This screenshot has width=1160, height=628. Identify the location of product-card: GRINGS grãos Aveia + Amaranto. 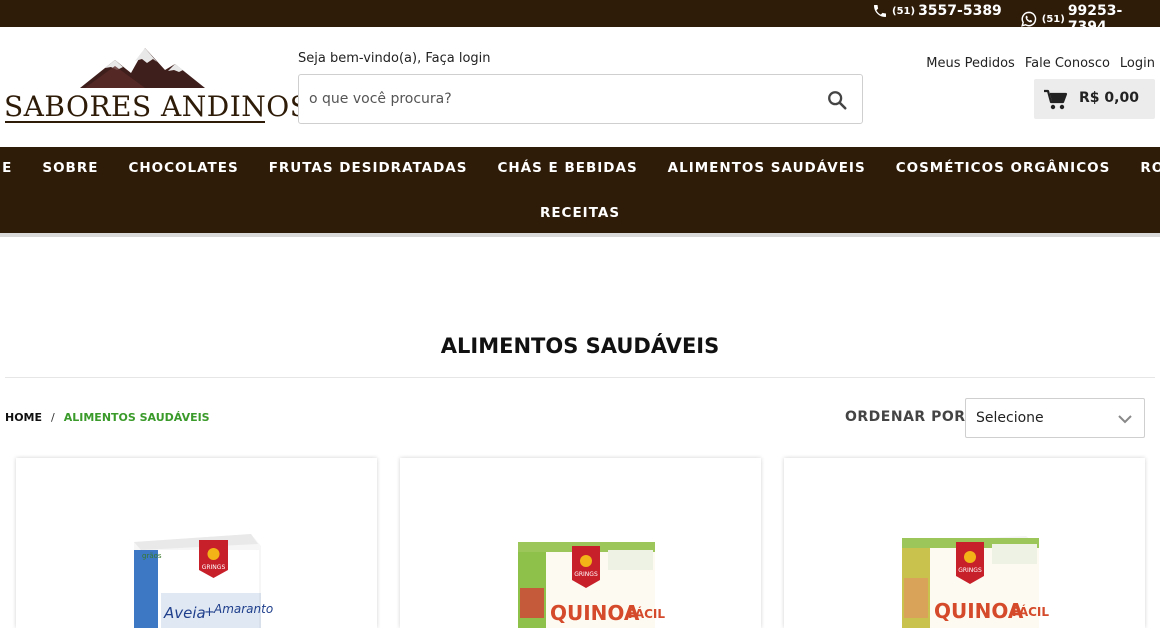
(196, 543).